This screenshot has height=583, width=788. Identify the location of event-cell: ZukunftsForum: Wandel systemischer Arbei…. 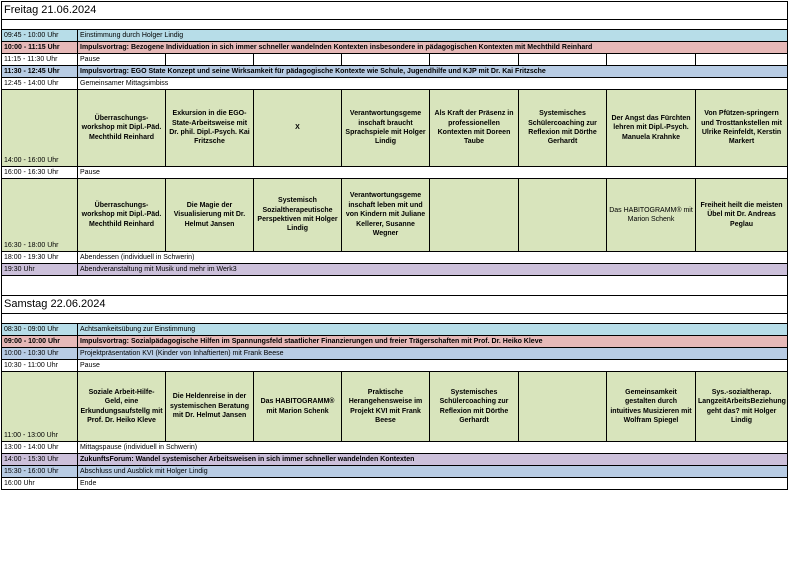
(432, 459).